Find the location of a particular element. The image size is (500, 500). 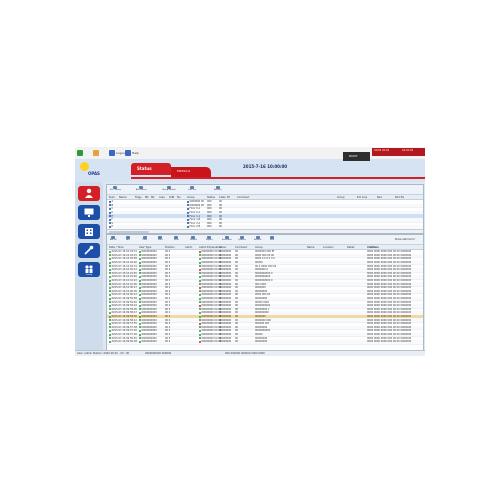

tool-details: Details is located at coordinates (193, 238).